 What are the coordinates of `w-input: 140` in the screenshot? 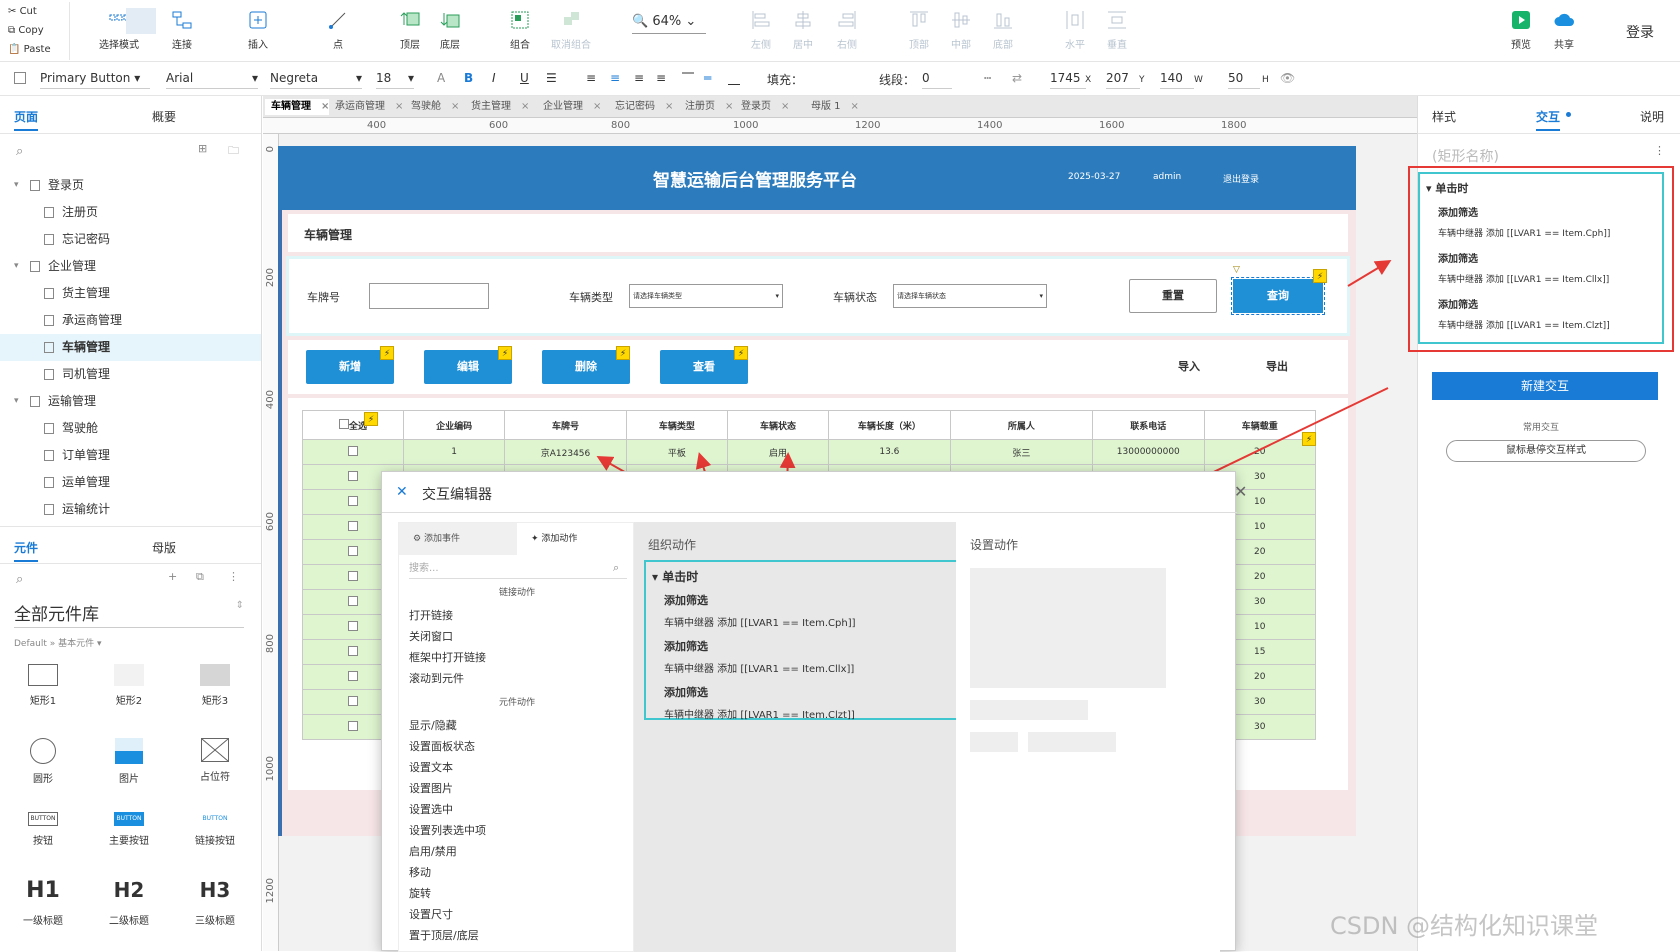 It's located at (1177, 80).